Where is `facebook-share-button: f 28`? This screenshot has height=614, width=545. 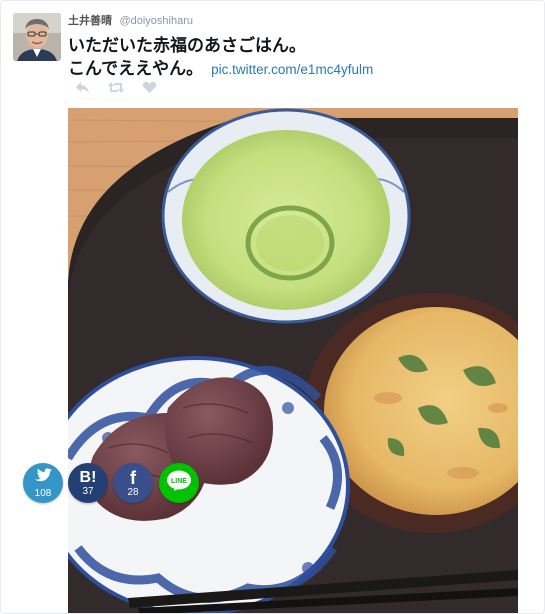 facebook-share-button: f 28 is located at coordinates (133, 483).